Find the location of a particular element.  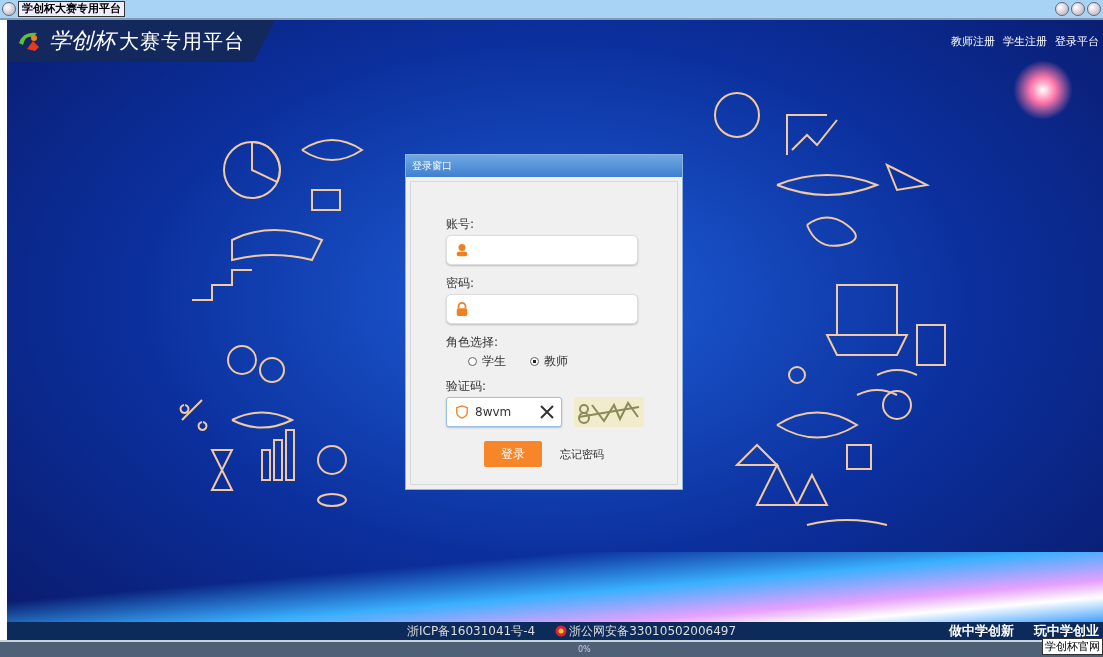

shield-icon is located at coordinates (462, 412).